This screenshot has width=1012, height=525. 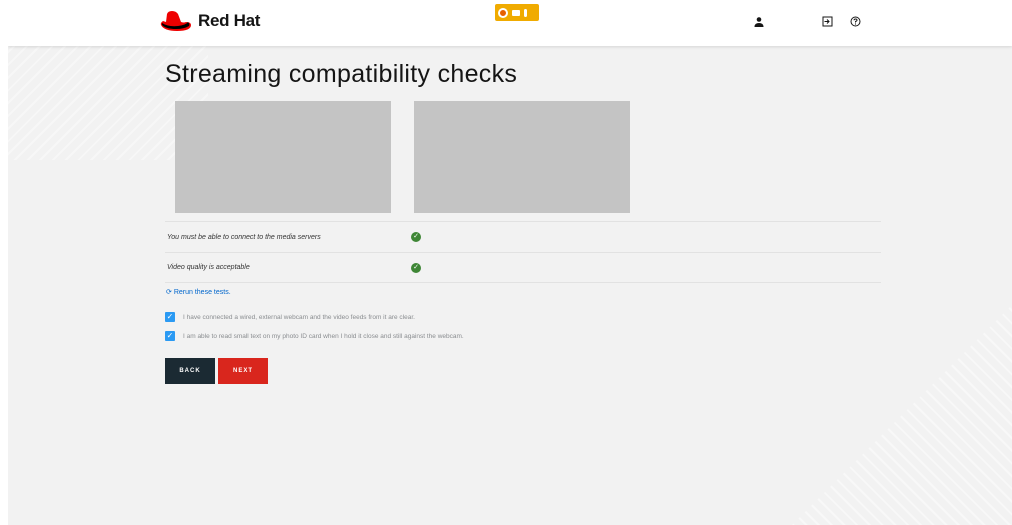 I want to click on firefox-icon, so click(x=503, y=12).